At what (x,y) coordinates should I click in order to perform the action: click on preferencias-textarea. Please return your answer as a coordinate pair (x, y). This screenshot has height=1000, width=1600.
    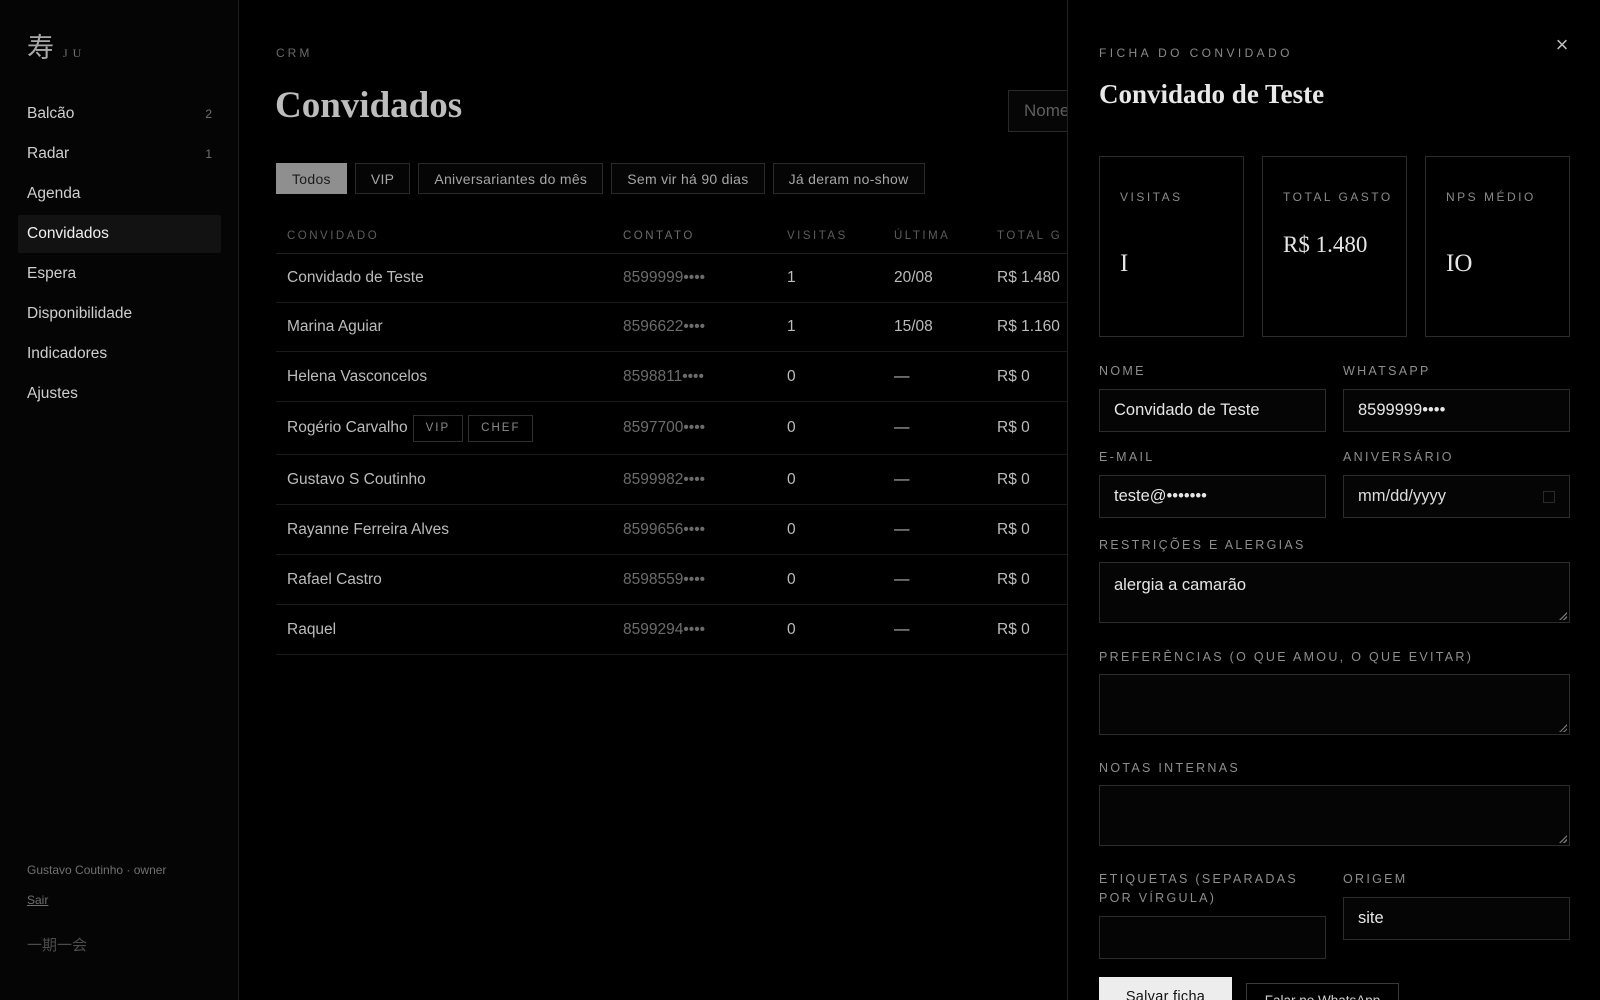
    Looking at the image, I should click on (1334, 704).